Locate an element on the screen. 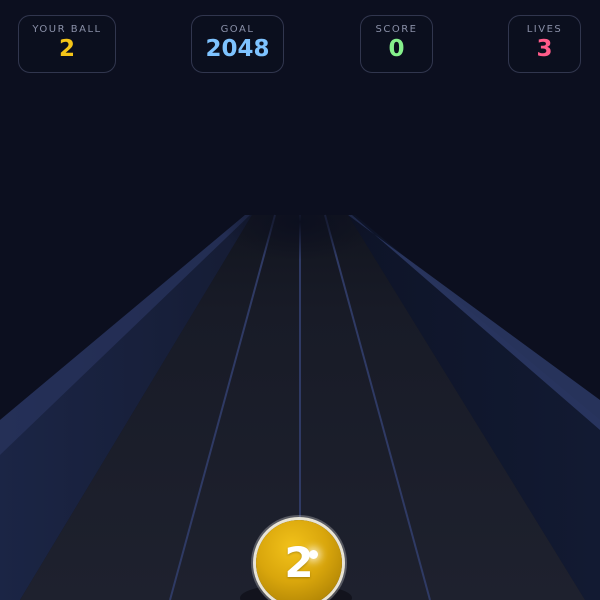 This screenshot has width=600, height=600. goal-label: GOAL is located at coordinates (237, 29).